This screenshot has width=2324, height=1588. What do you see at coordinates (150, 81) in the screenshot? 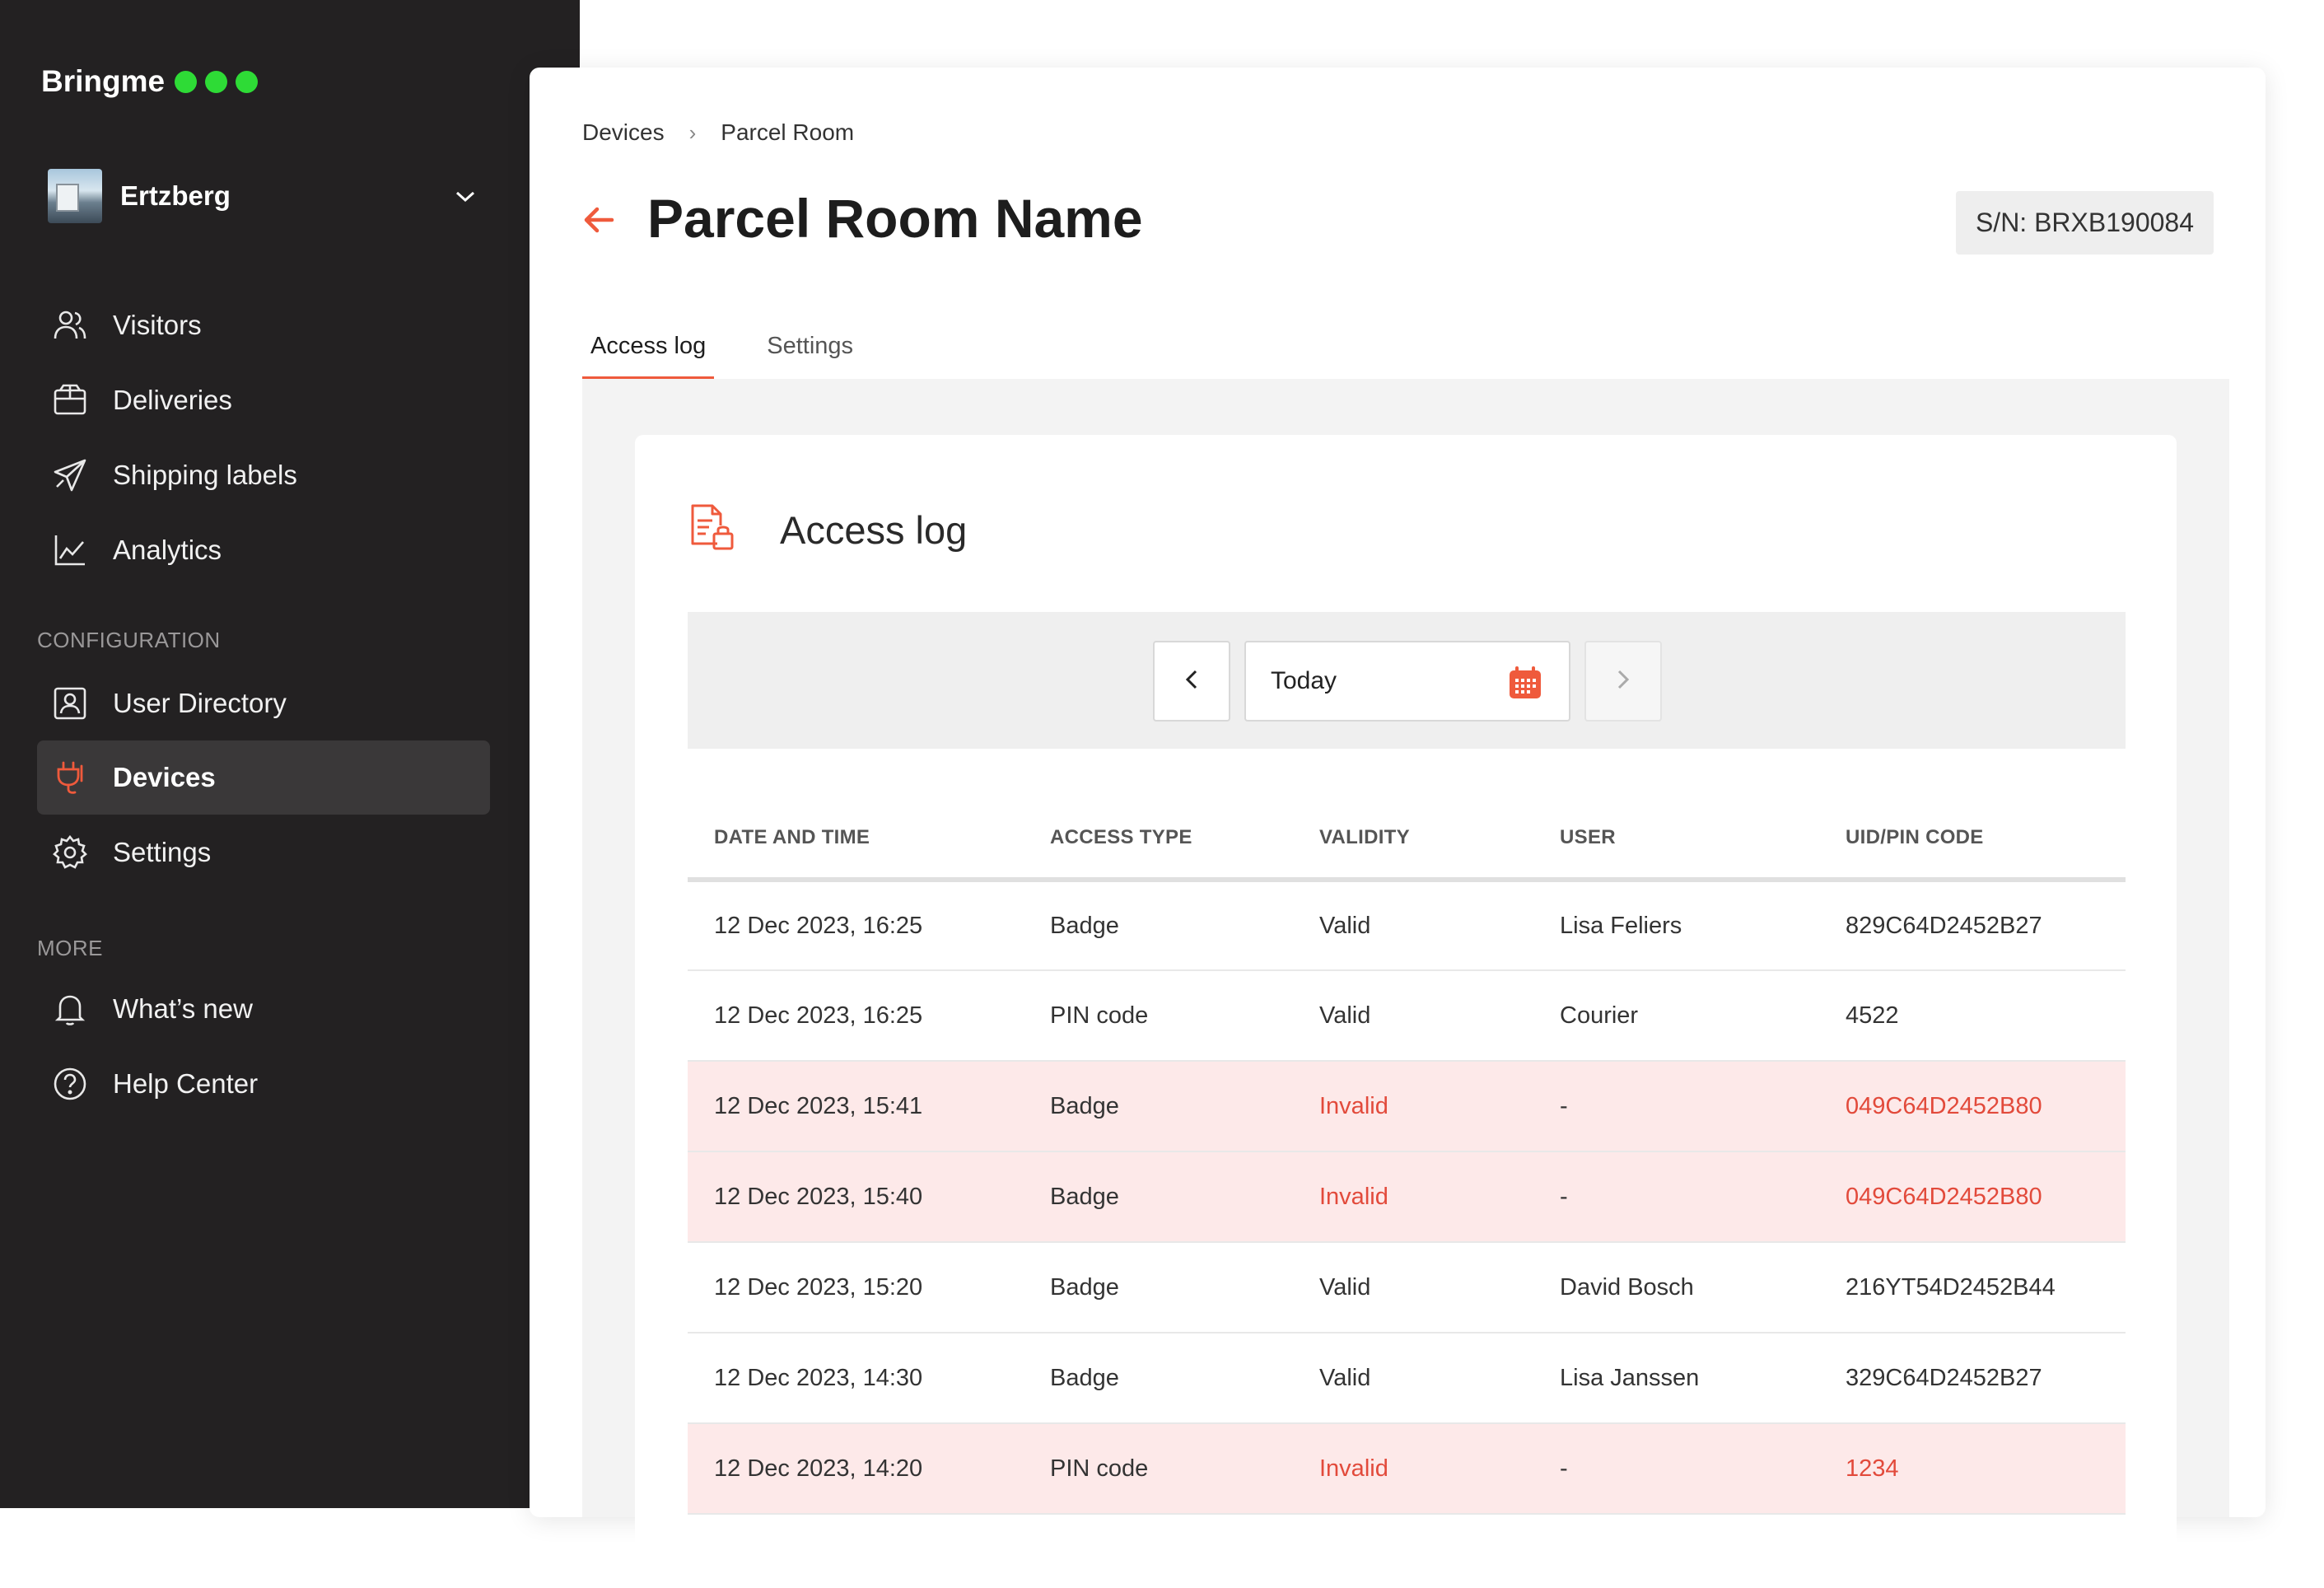
I see `brand-logo: Bringme` at bounding box center [150, 81].